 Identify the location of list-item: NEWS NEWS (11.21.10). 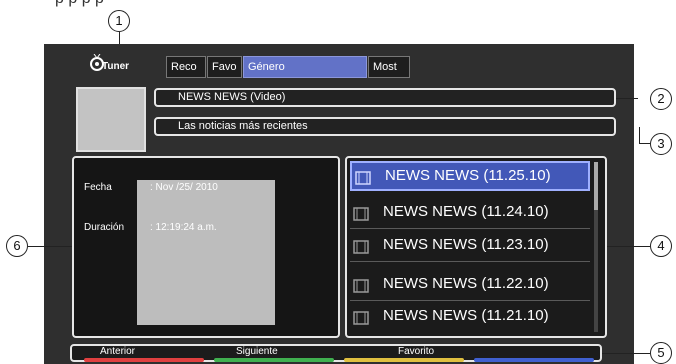
(470, 318).